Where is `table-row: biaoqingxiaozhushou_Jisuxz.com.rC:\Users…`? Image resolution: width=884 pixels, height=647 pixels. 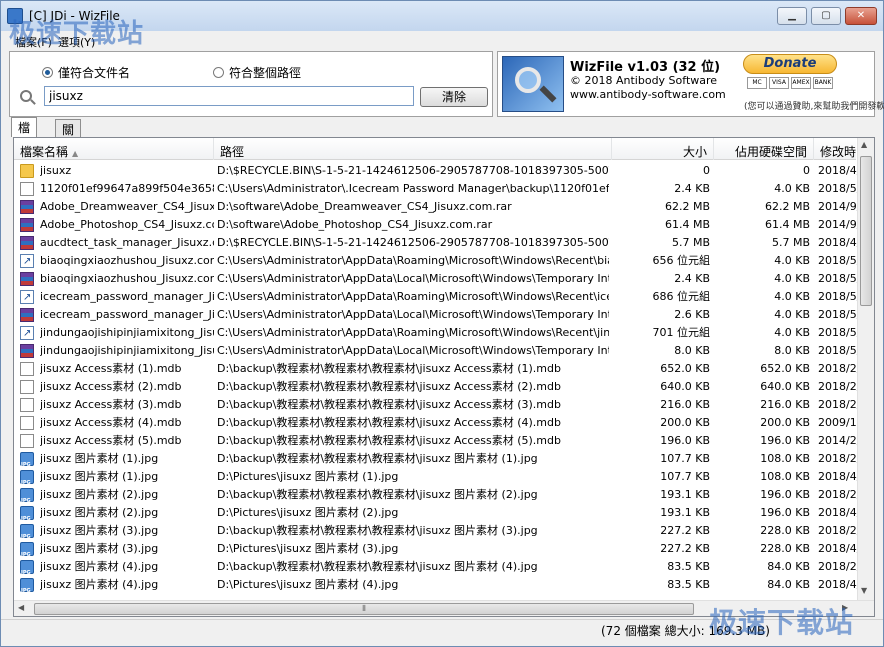
table-row: biaoqingxiaozhushou_Jisuxz.com.rC:\Users… is located at coordinates (436, 261).